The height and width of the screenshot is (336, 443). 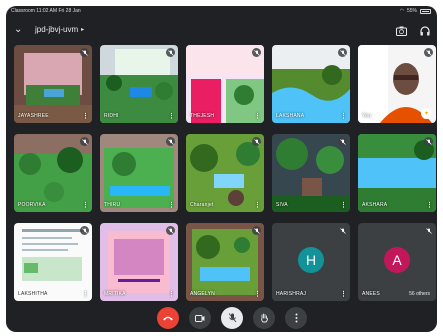 I want to click on participant-tile: SIVA ⋮, so click(x=311, y=173).